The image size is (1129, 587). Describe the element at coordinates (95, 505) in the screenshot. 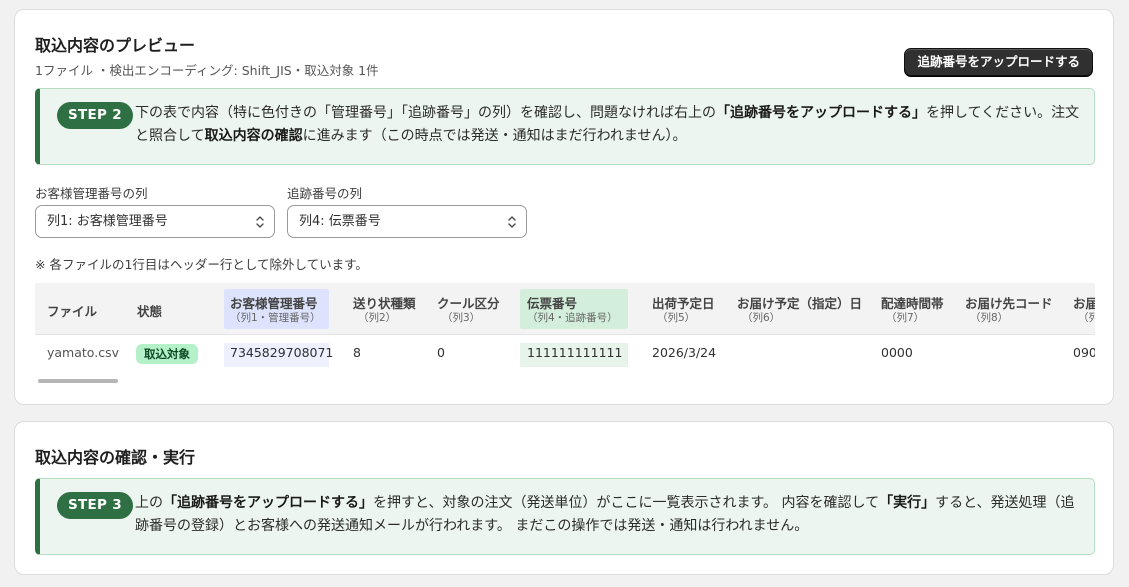

I see `step3-badge: STEP 3` at that location.